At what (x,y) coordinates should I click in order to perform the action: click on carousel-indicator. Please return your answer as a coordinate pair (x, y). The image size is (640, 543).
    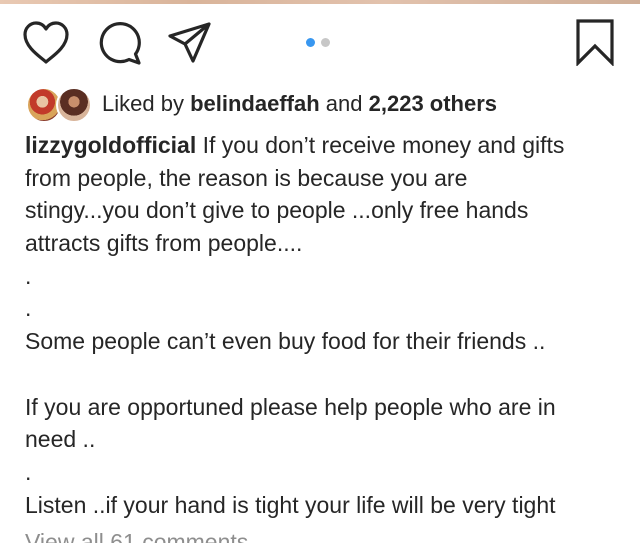
    Looking at the image, I should click on (318, 42).